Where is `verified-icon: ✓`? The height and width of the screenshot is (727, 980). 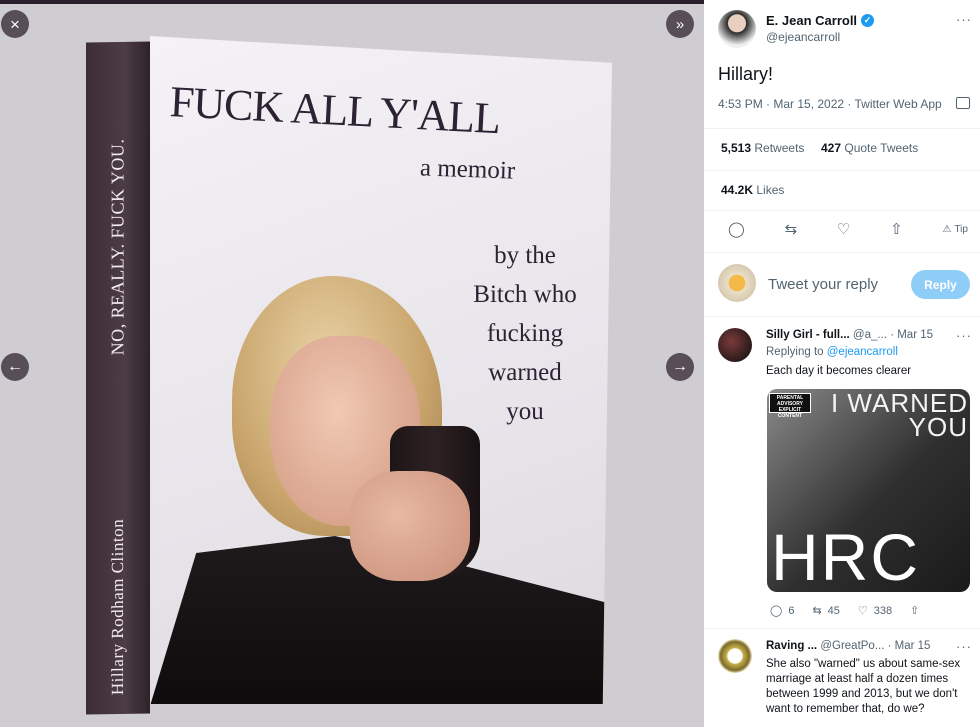 verified-icon: ✓ is located at coordinates (868, 20).